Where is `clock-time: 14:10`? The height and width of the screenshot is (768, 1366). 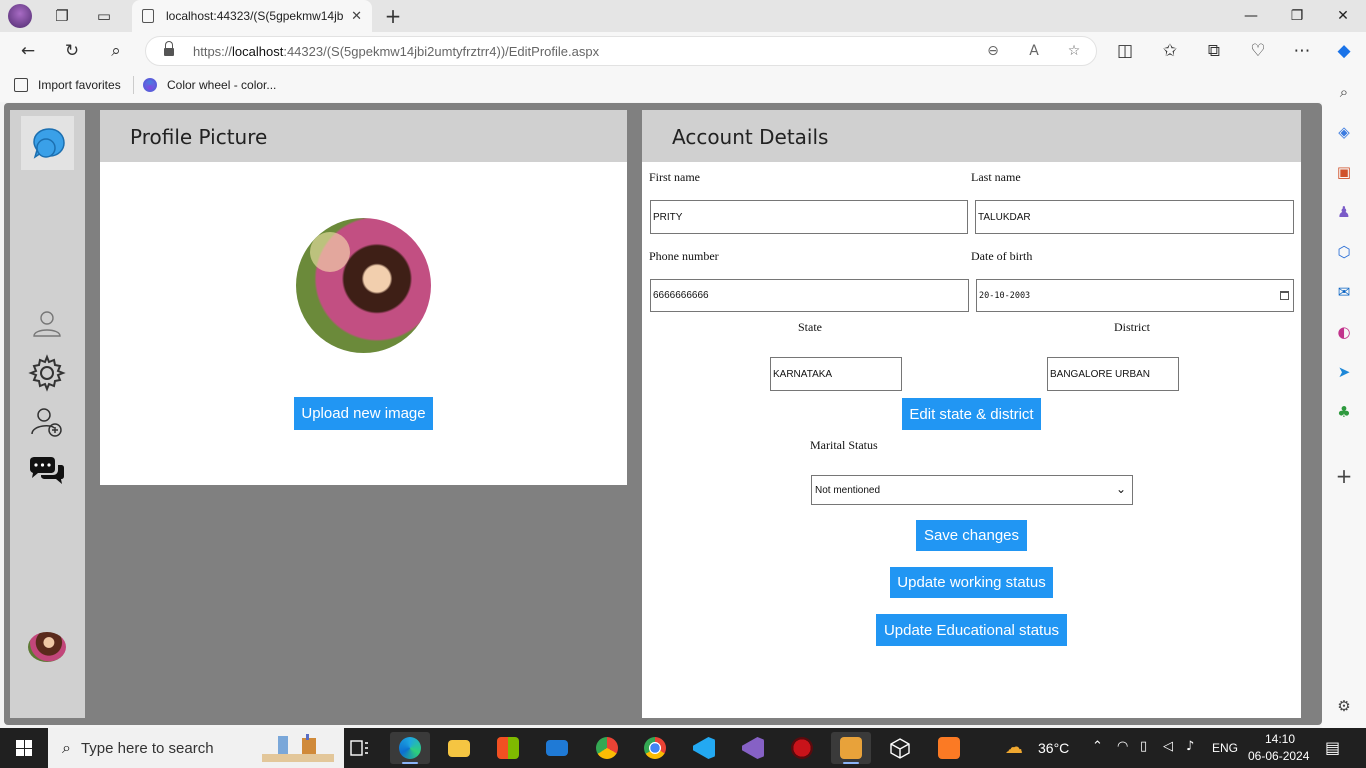
clock-time: 14:10 is located at coordinates (1280, 739).